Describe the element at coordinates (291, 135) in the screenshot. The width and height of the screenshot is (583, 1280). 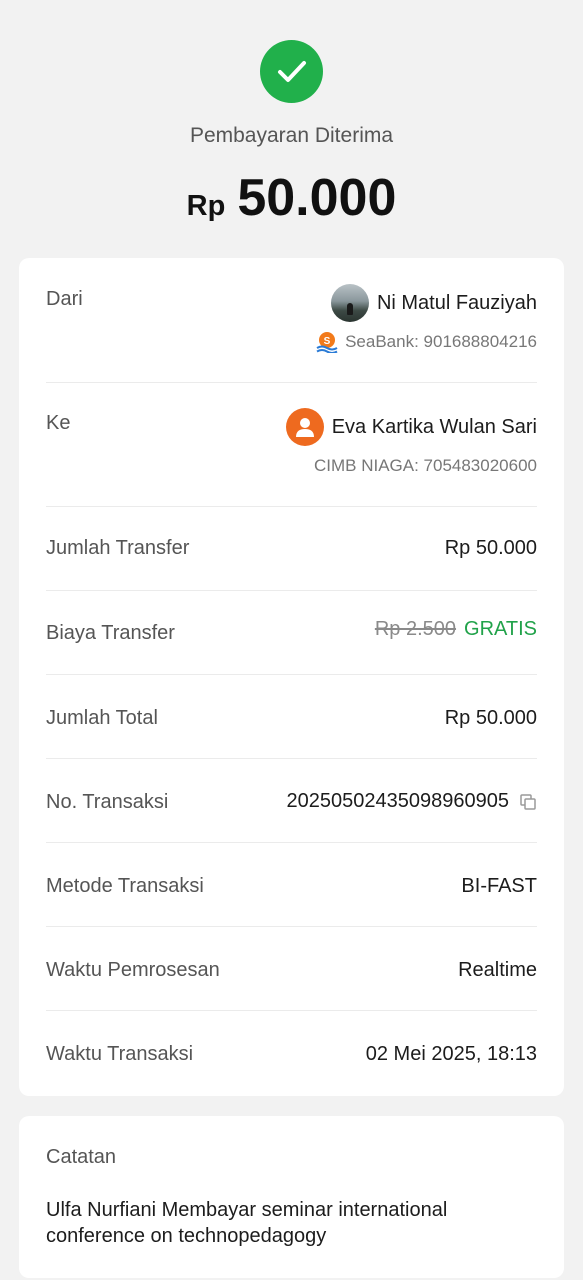
I see `status-title: Pembayaran Diterima` at that location.